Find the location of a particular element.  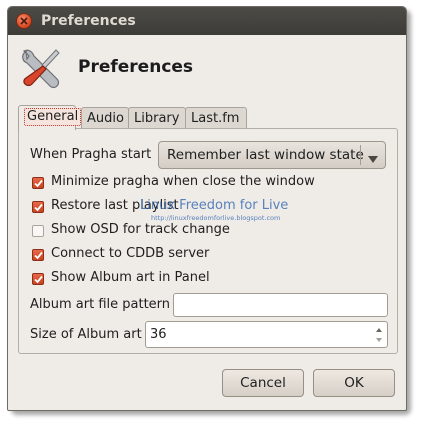

watermark-text: Linux Freedom for Live is located at coordinates (214, 205).